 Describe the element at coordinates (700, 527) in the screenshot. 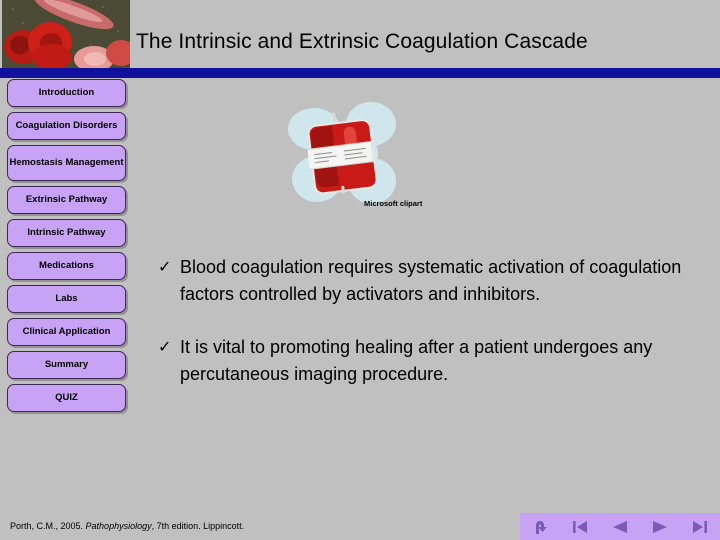

I see `last-slide-icon` at that location.